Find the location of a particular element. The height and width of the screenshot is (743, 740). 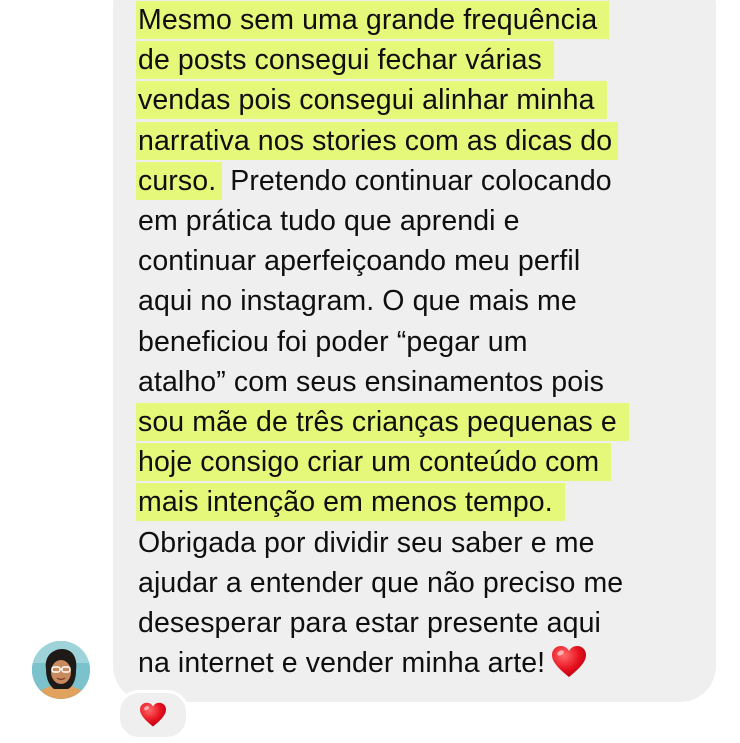

message-line: vendas pois consegui alinhar minha is located at coordinates (424, 100).